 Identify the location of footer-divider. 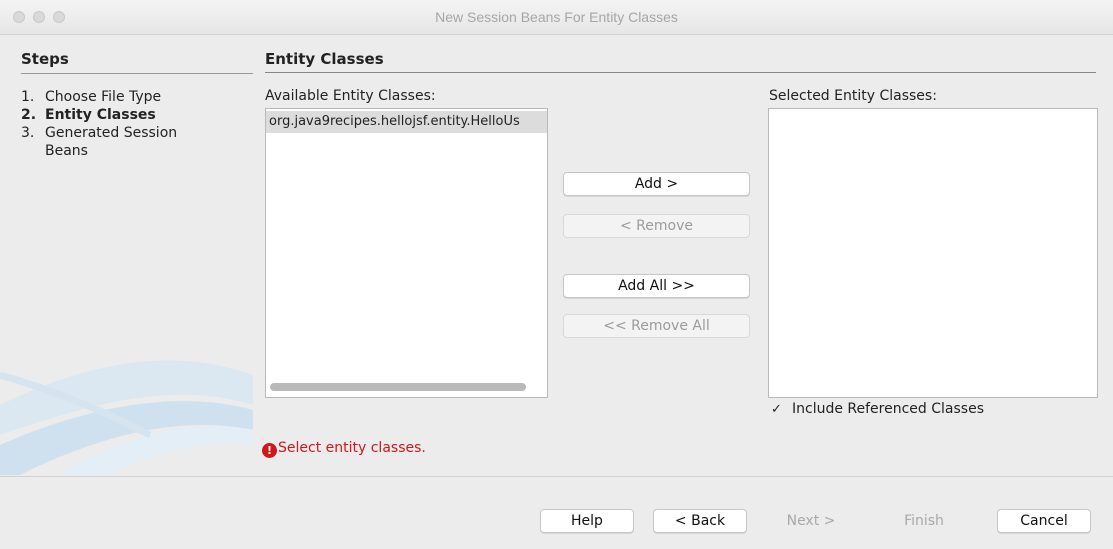
(556, 476).